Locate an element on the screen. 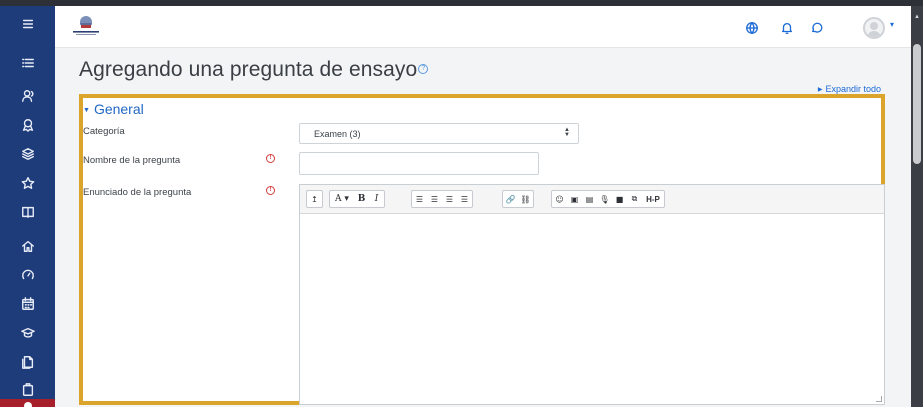 Image resolution: width=923 pixels, height=407 pixels. editor-toolbar: ↥ A ▾ B I ☰ ☰ ☰ ☰ 🔗 ⛓ ☺ ▣ ▤ 🎙 ■ ⧉ H-P is located at coordinates (592, 199).